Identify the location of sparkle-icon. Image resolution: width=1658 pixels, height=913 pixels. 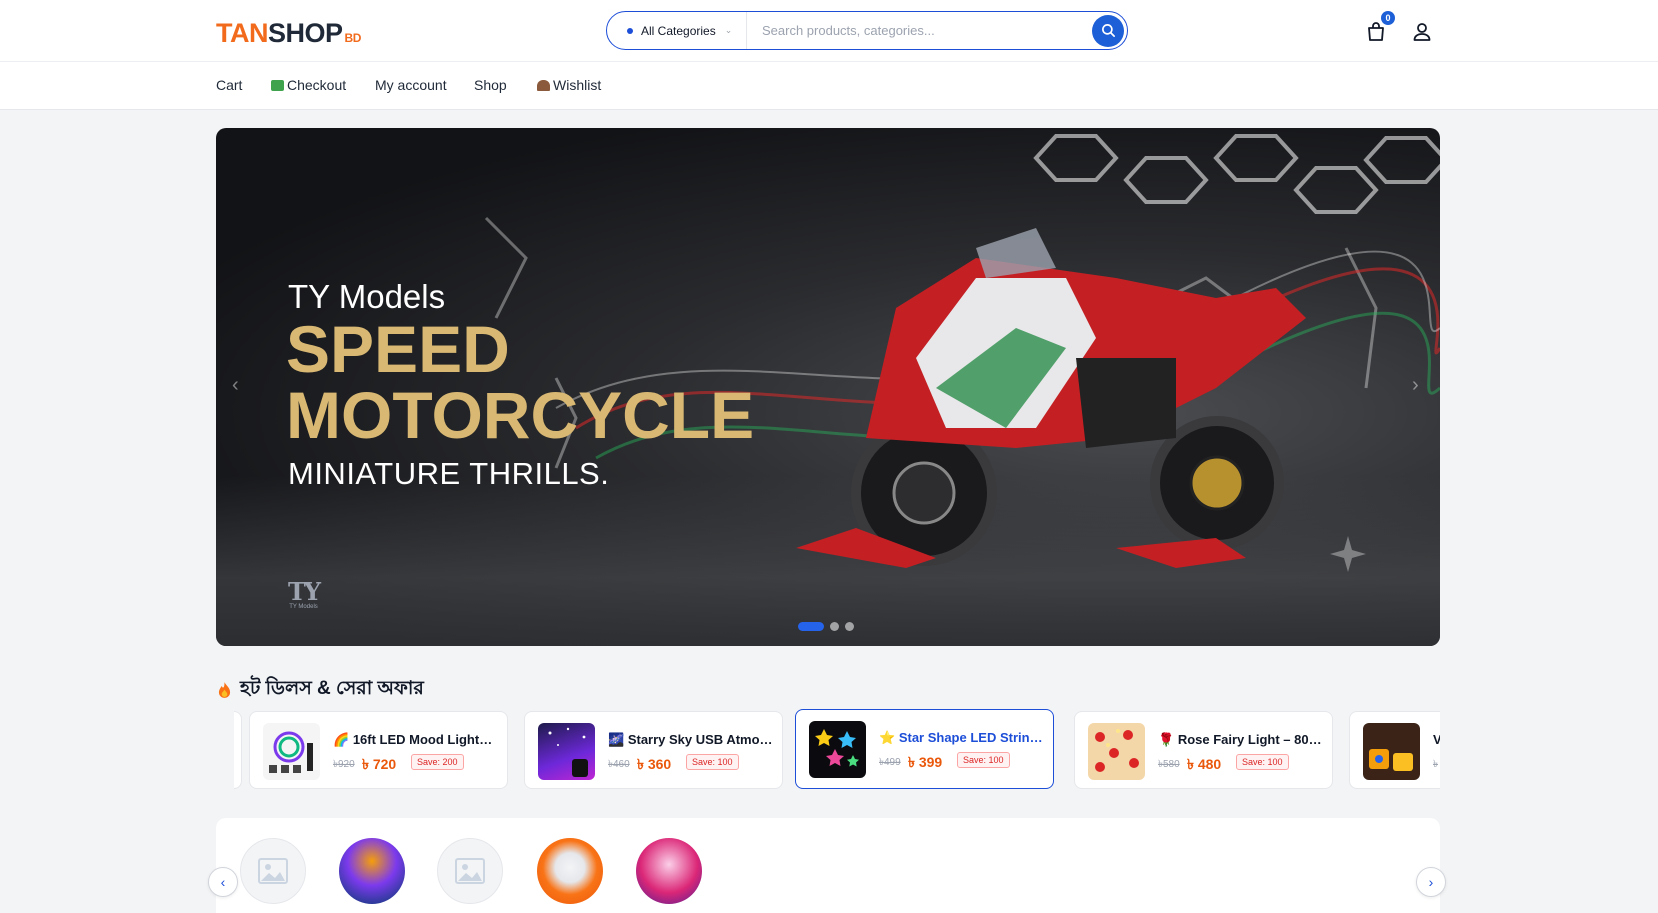
(1348, 554).